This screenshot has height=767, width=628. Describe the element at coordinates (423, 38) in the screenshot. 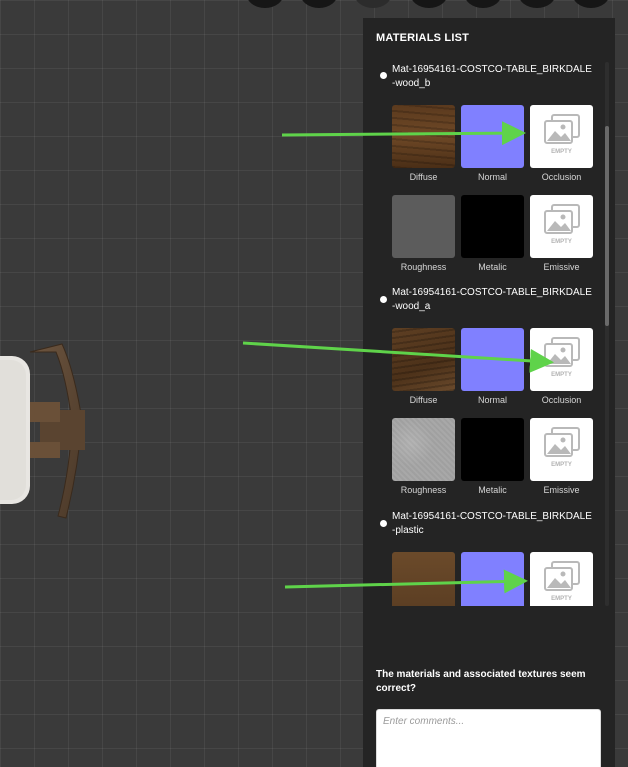

I see `panel-title: MATERIALS LIST` at that location.